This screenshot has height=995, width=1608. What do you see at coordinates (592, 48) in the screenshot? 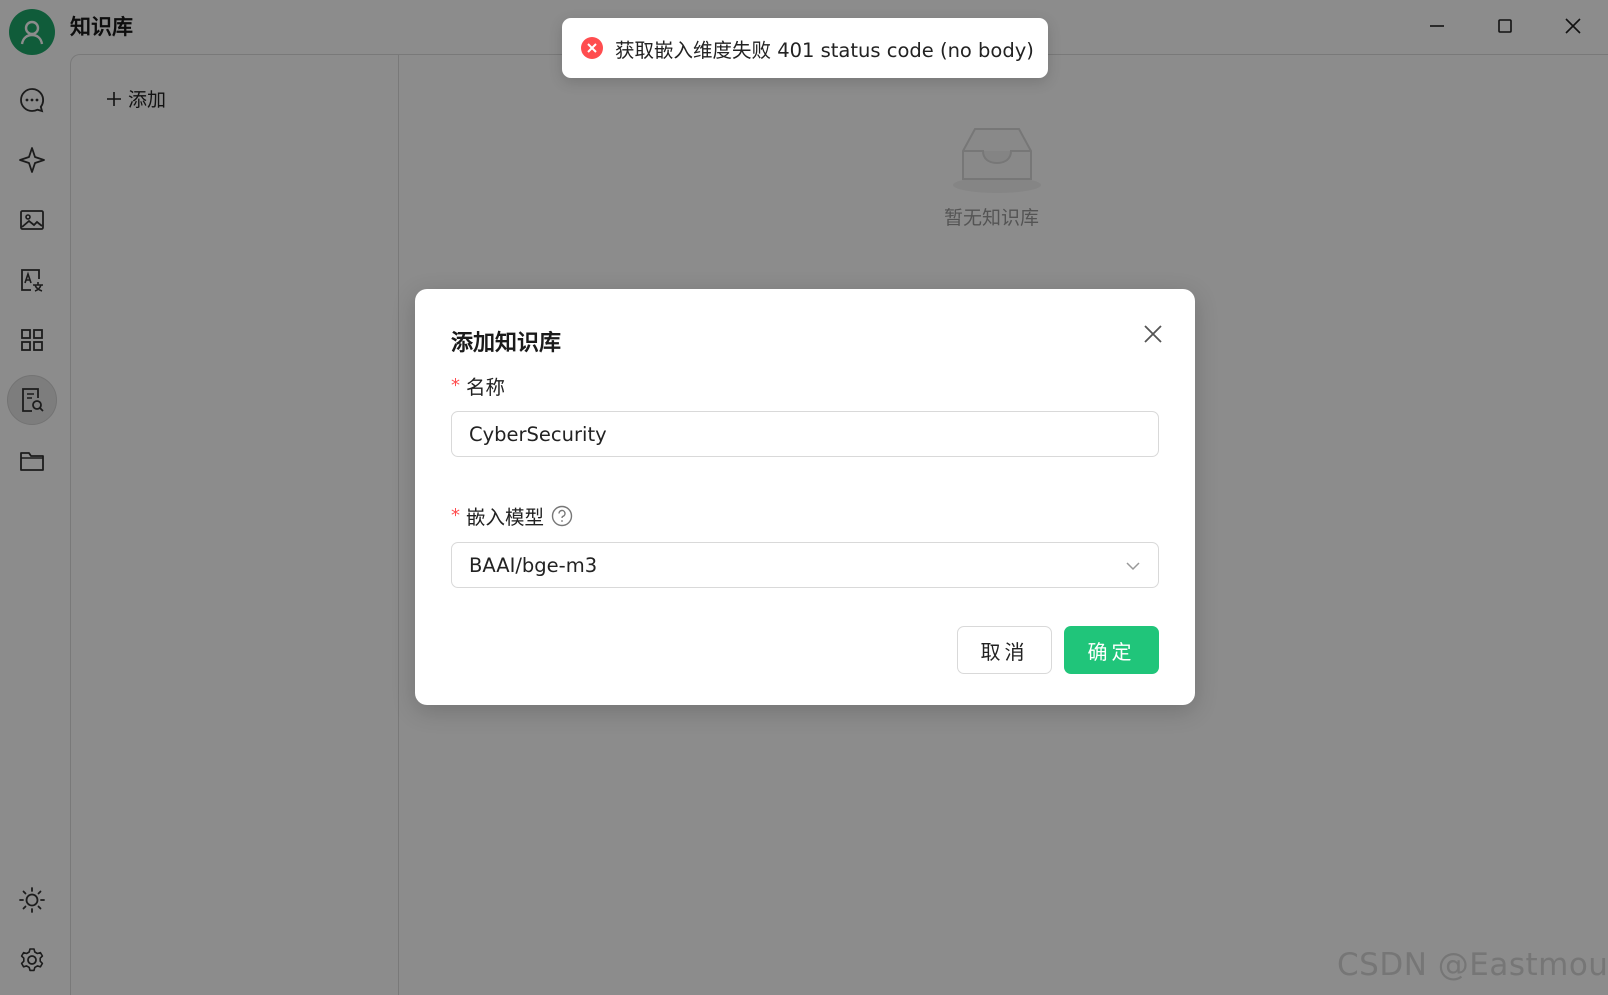
I see `error-circle-icon` at bounding box center [592, 48].